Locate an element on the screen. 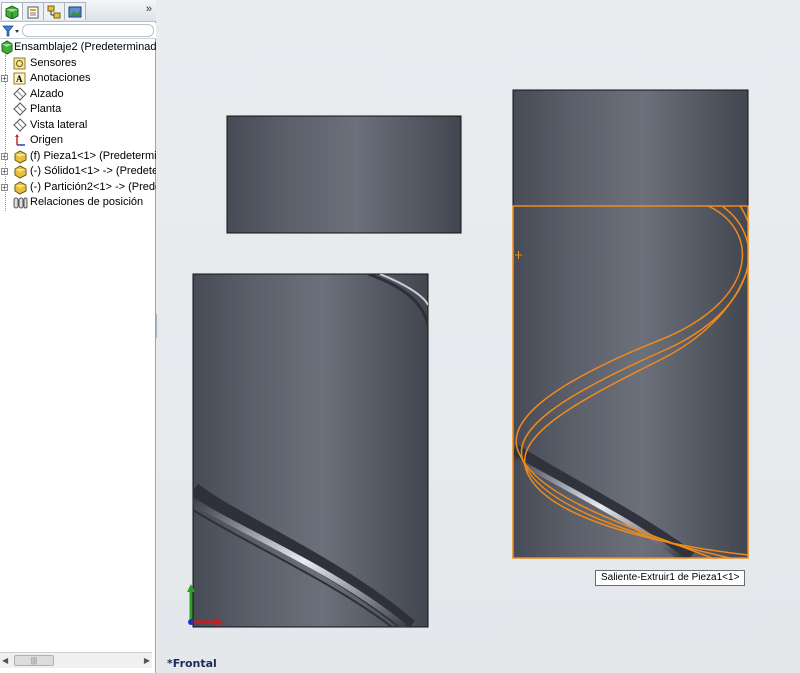 The height and width of the screenshot is (673, 800). tooltip: Saliente-Extruir1 de Pieza1<1> is located at coordinates (670, 578).